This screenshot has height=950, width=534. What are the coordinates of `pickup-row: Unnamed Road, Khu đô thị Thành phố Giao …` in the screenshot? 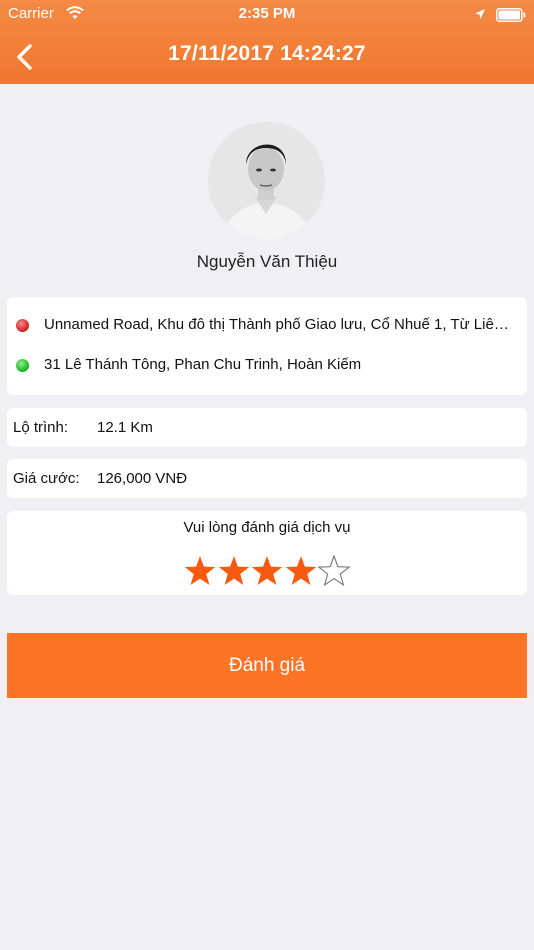 It's located at (267, 325).